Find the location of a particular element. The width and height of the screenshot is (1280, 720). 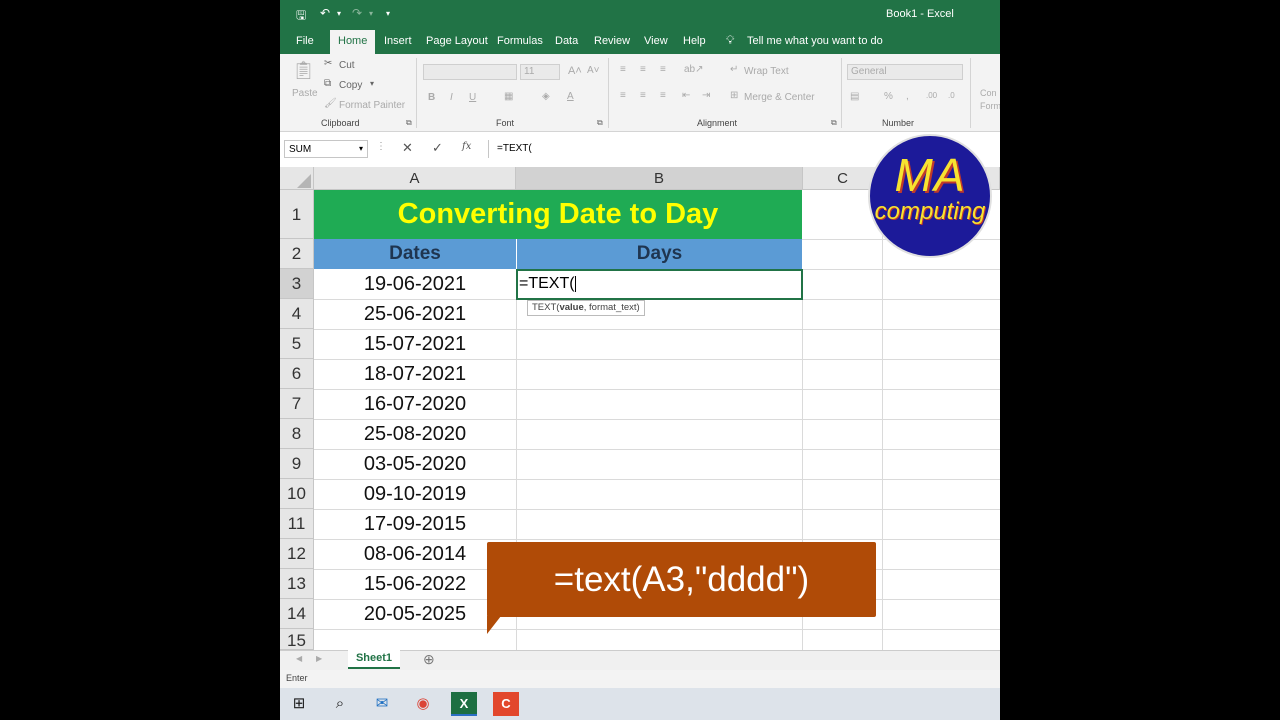

chevron-down-icon: ▾ is located at coordinates (361, 148).